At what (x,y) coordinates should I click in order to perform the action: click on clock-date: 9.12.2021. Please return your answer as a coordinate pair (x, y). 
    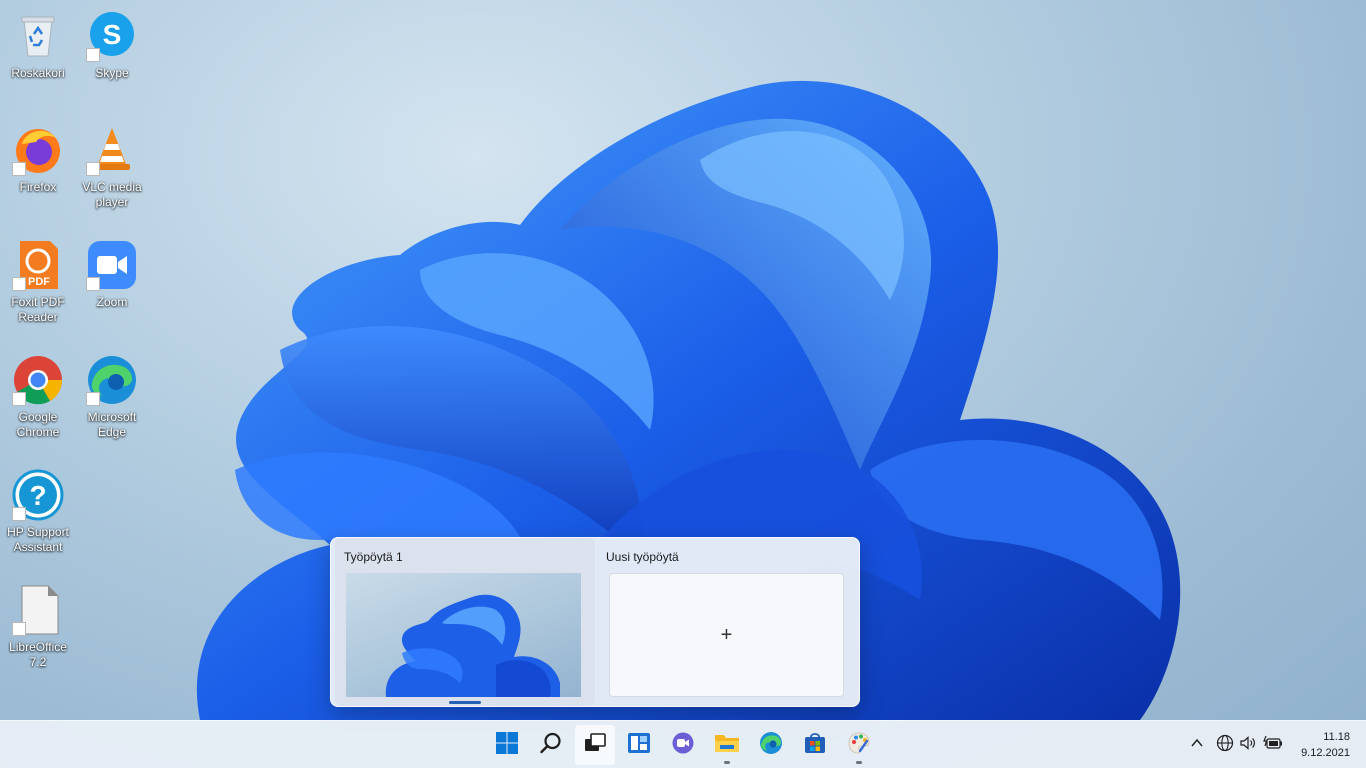
    Looking at the image, I should click on (1325, 753).